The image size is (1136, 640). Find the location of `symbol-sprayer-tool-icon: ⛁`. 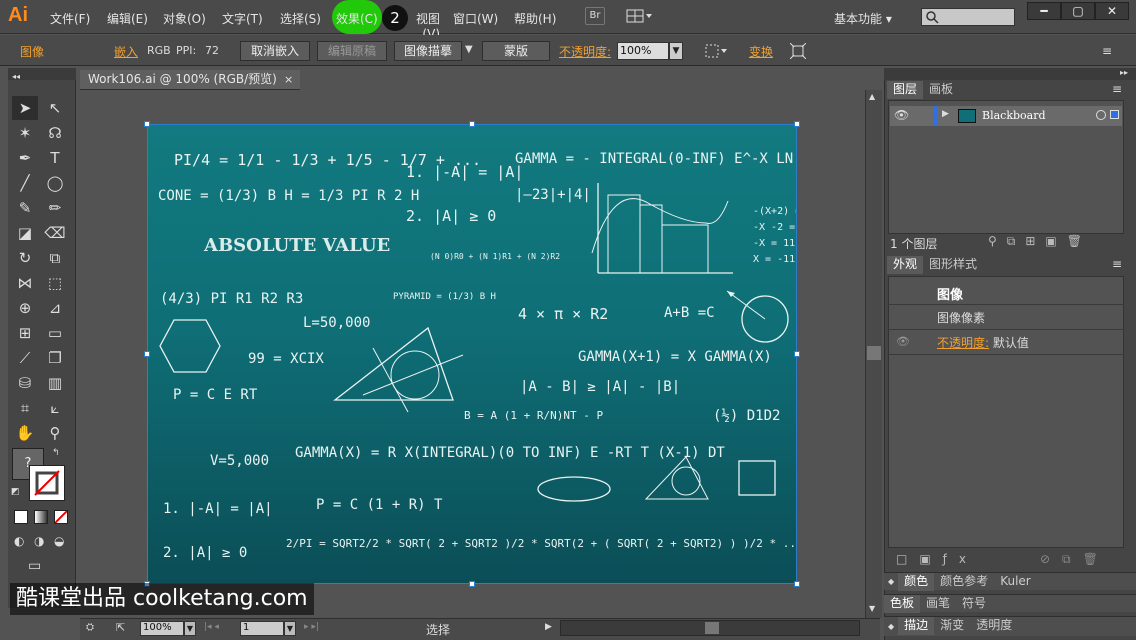

symbol-sprayer-tool-icon: ⛁ is located at coordinates (25, 383).